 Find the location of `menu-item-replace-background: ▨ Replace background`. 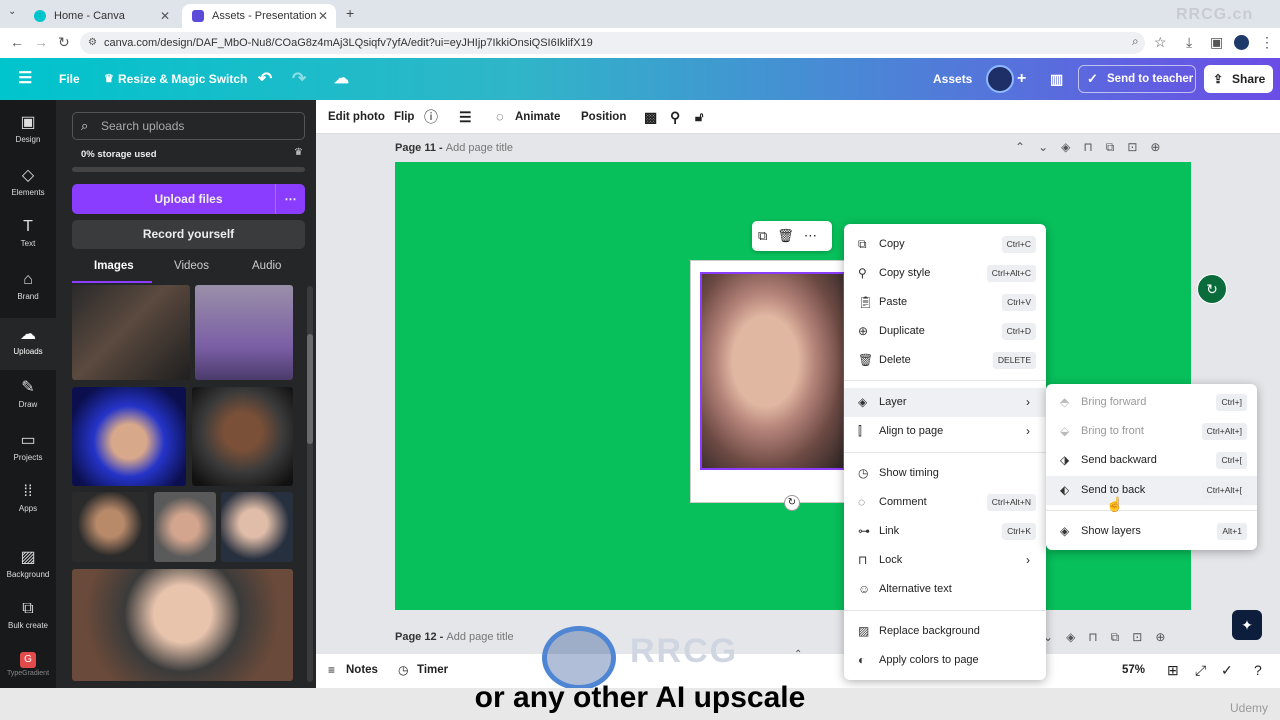

menu-item-replace-background: ▨ Replace background is located at coordinates (945, 631).